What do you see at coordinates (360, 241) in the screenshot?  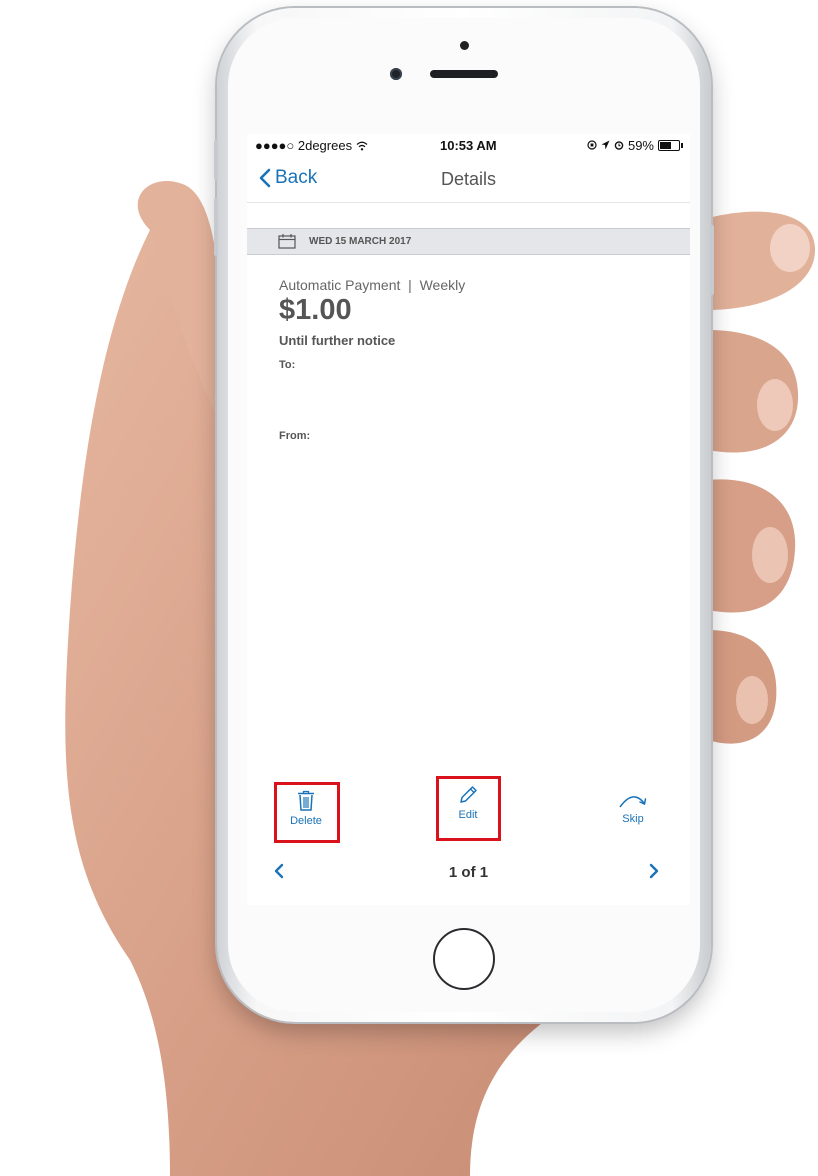 I see `date-label: WED 15 MARCH 2017` at bounding box center [360, 241].